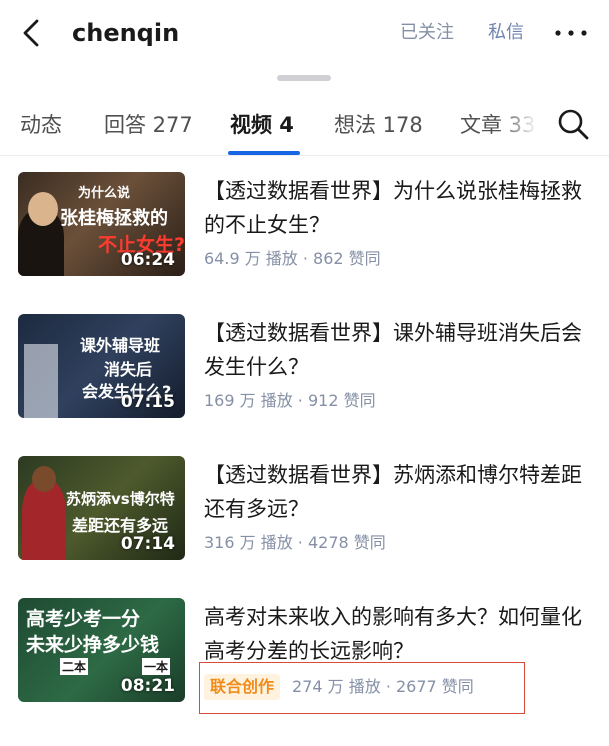  What do you see at coordinates (304, 33) in the screenshot?
I see `top-bar: chenqin 已关注 私信` at bounding box center [304, 33].